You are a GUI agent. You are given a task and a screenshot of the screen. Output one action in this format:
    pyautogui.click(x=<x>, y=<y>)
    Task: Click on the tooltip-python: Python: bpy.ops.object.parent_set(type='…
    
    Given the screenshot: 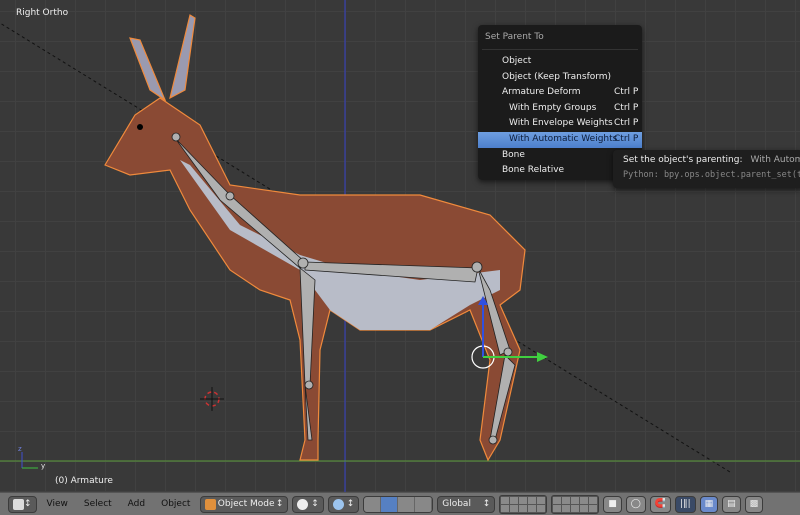 What is the action you would take?
    pyautogui.click(x=711, y=175)
    